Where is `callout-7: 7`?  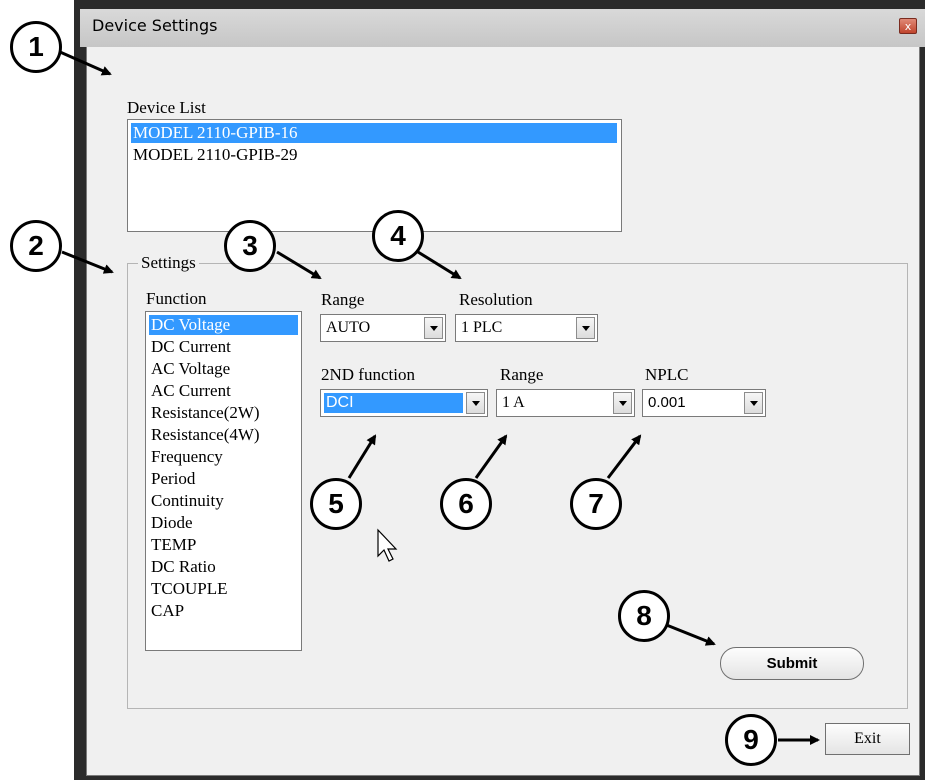 callout-7: 7 is located at coordinates (596, 504).